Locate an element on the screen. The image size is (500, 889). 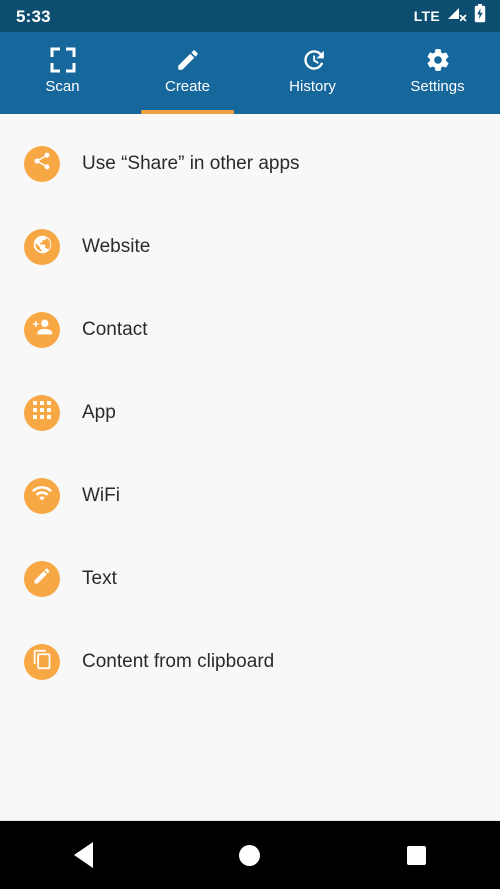
share-icon-badge is located at coordinates (42, 163).